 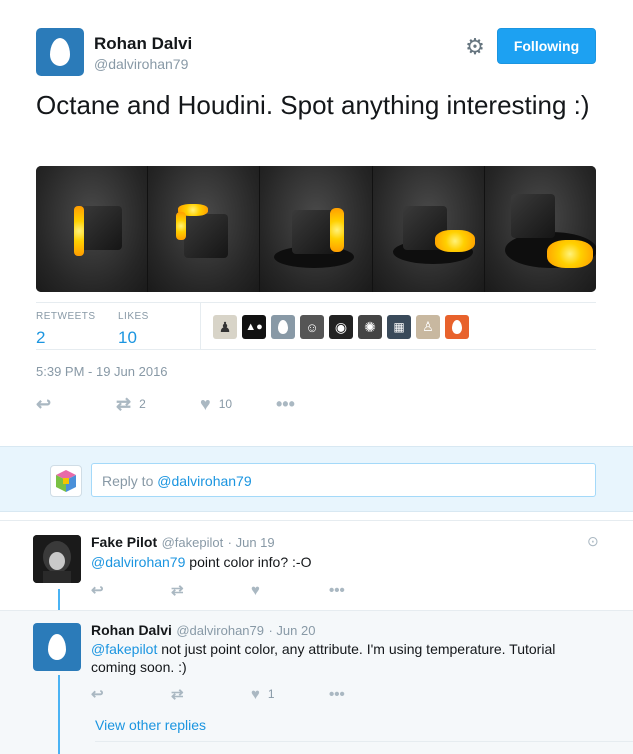 What do you see at coordinates (291, 630) in the screenshot?
I see `reply-date: · Jun 20` at bounding box center [291, 630].